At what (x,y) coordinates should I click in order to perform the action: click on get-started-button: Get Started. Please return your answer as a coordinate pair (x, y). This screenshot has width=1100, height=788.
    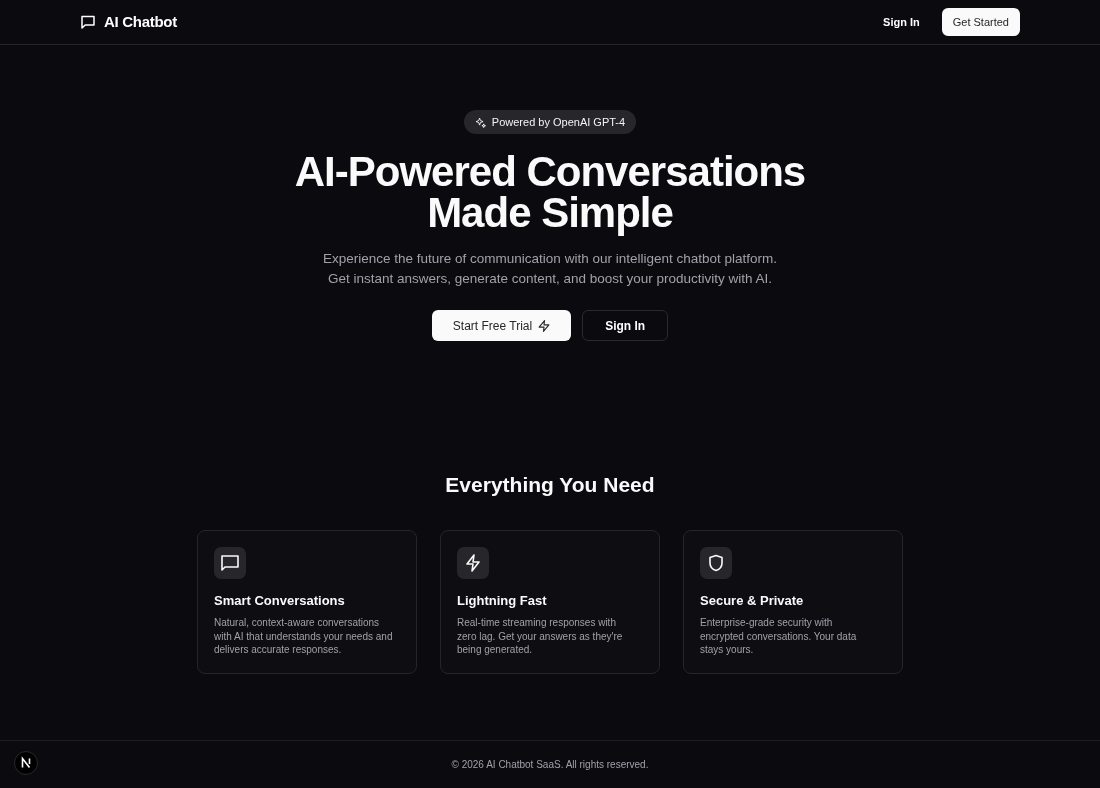
    Looking at the image, I should click on (980, 22).